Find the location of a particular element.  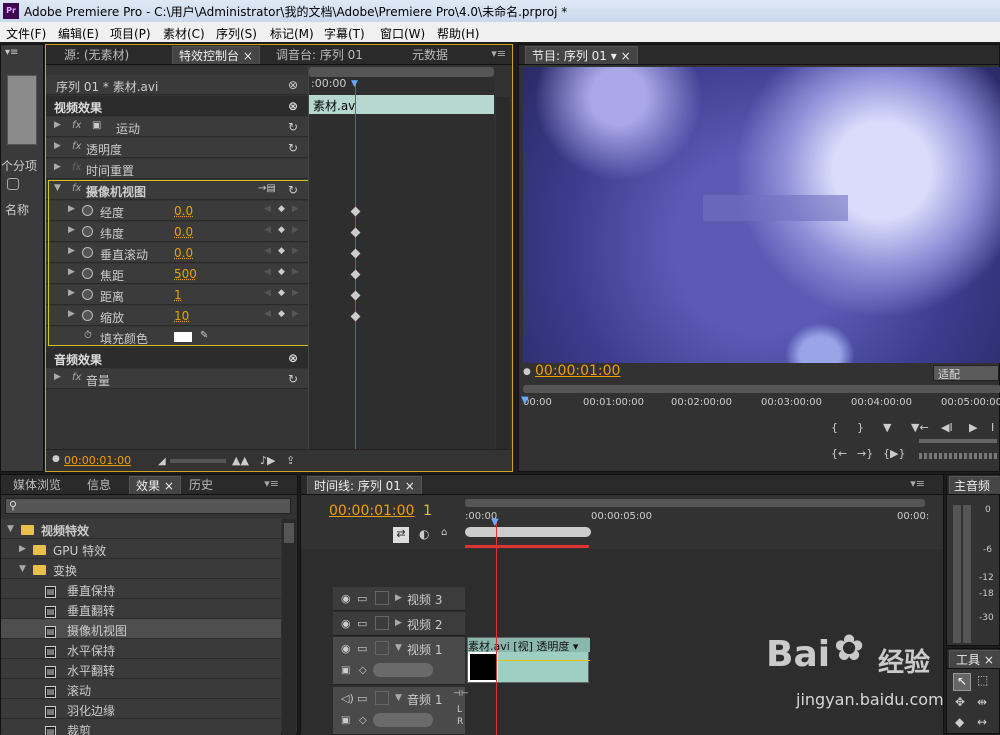

effects-tree-item: ▤ 摄像机视图 is located at coordinates (141, 629).